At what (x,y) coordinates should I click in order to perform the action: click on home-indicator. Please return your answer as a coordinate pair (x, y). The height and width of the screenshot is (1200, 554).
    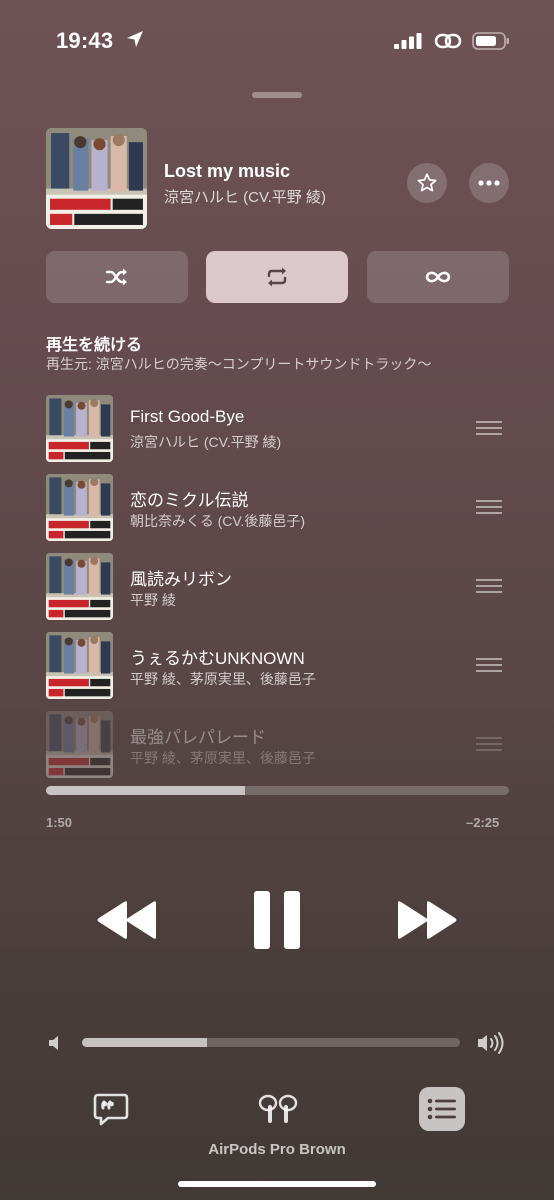
    Looking at the image, I should click on (277, 1184).